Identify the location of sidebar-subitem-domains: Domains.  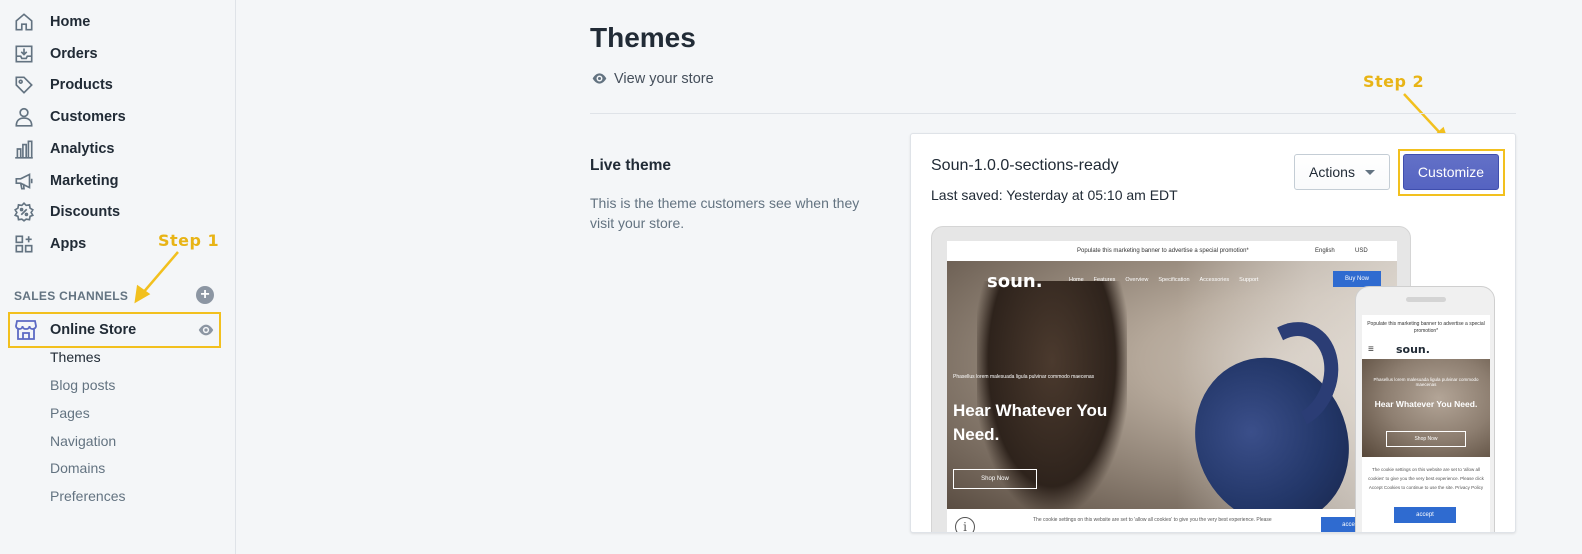
(77, 468).